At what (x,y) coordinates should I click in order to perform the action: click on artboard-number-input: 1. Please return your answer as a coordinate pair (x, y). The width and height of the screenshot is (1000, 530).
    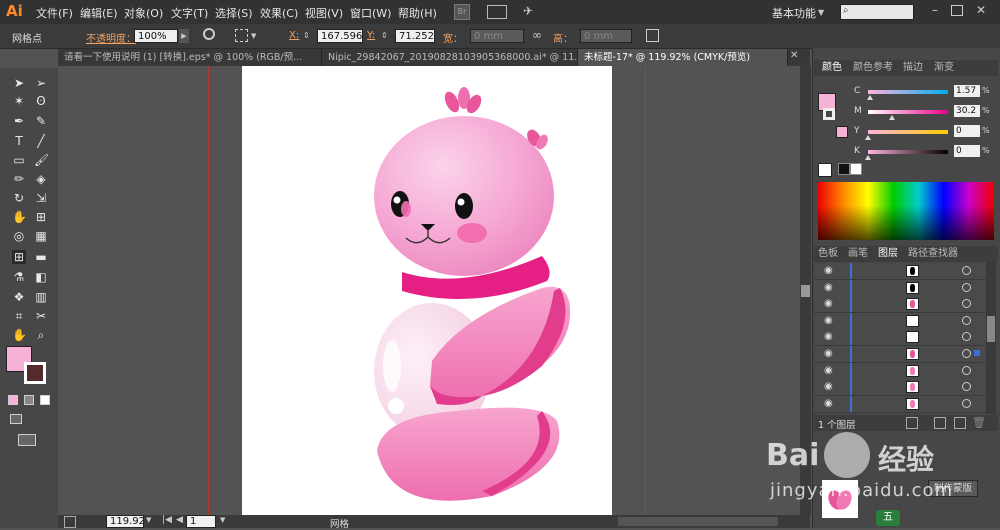
    Looking at the image, I should click on (201, 521).